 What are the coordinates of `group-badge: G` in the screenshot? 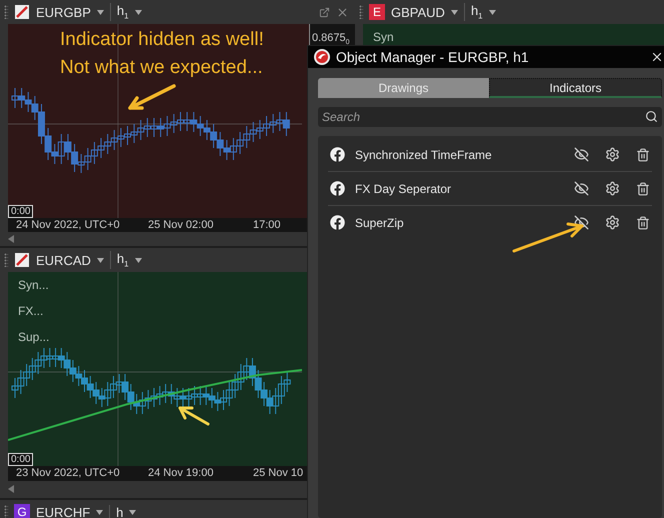 It's located at (22, 511).